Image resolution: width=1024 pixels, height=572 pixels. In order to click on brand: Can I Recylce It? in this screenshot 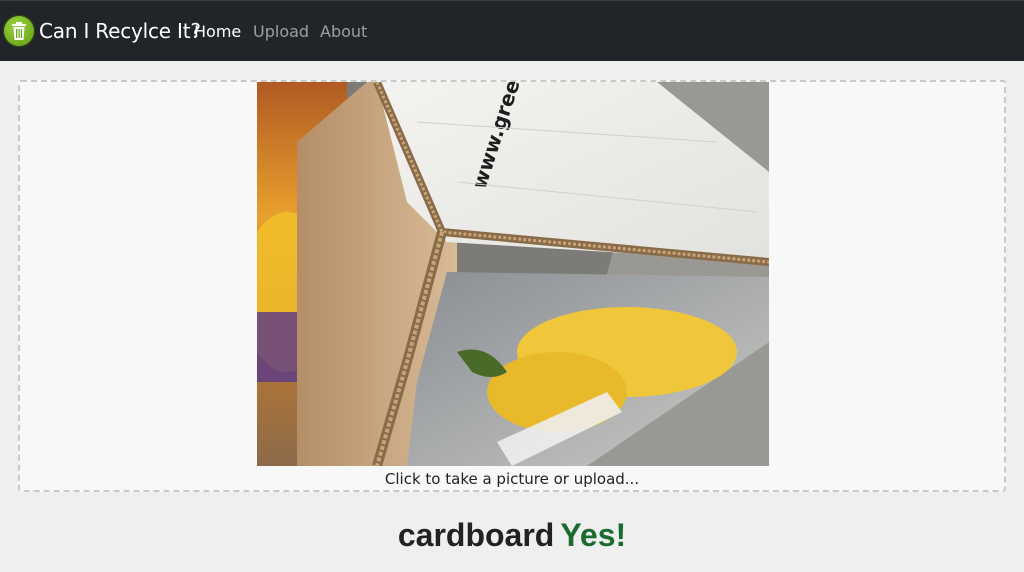, I will do `click(102, 31)`.